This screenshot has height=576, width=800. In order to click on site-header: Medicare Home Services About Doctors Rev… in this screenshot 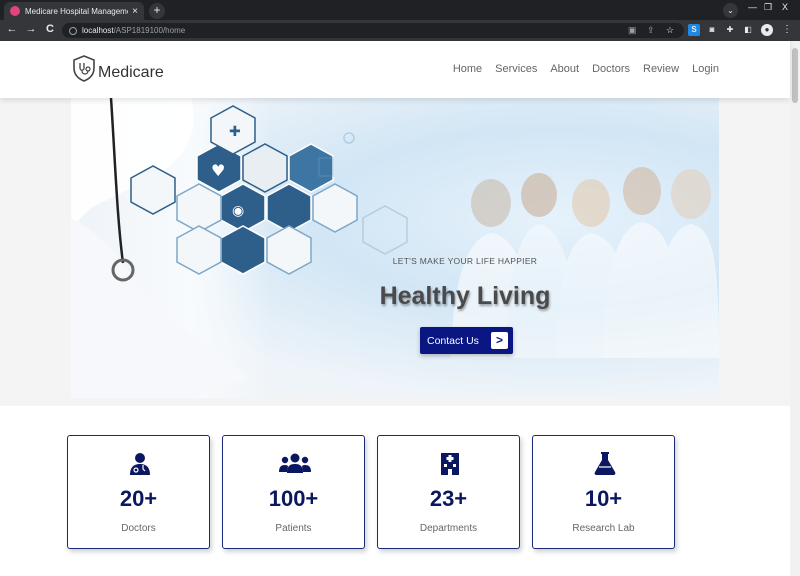, I will do `click(395, 69)`.